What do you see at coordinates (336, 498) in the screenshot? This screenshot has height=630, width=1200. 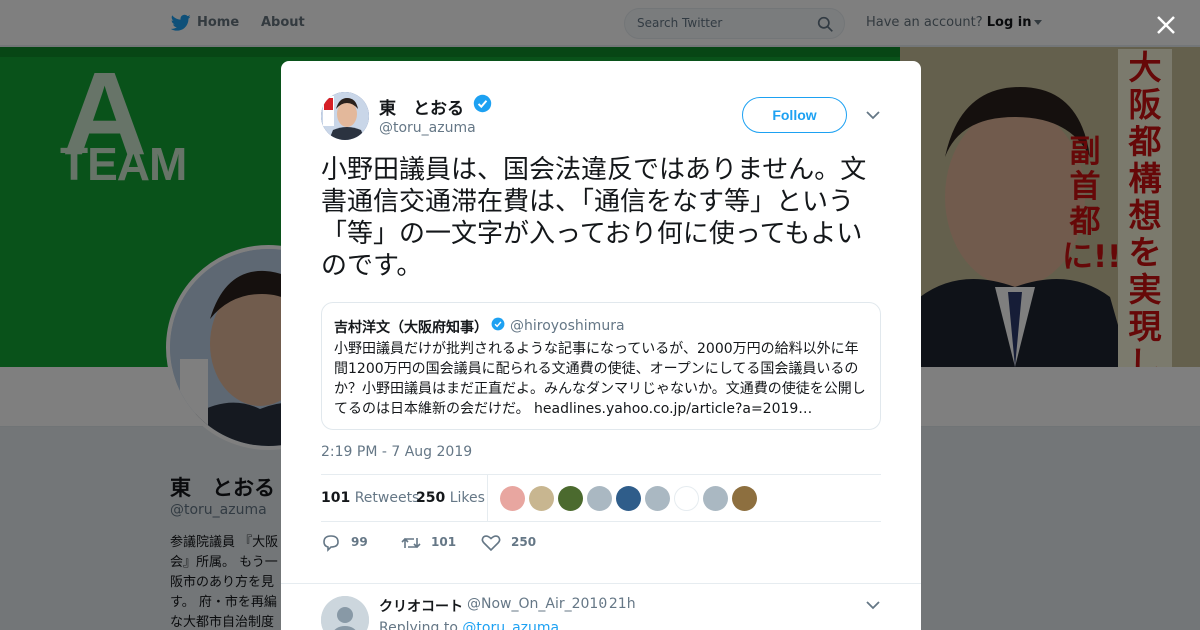 I see `retweets-count: 101` at bounding box center [336, 498].